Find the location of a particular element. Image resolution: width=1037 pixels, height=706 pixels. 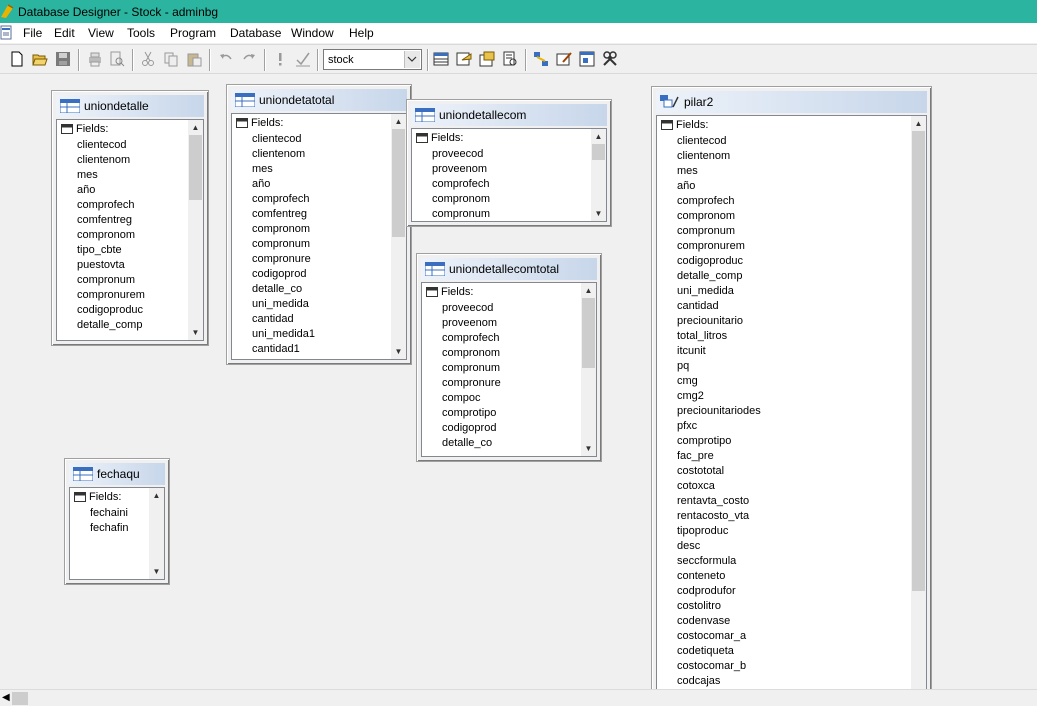

print-preview-icon is located at coordinates (117, 59).